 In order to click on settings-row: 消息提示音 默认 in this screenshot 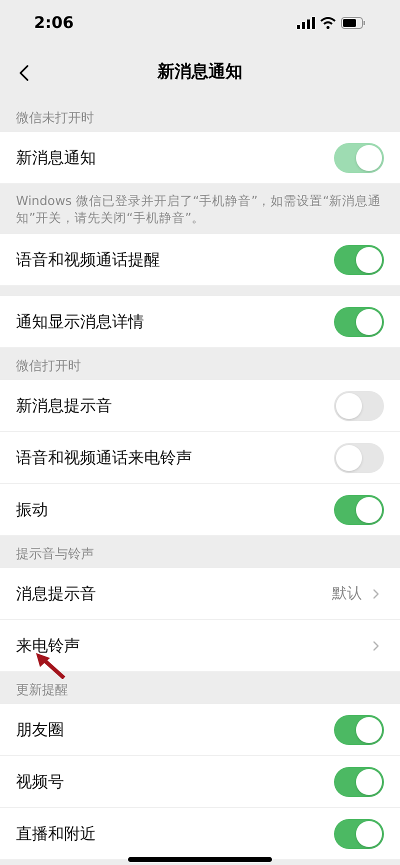, I will do `click(200, 594)`.